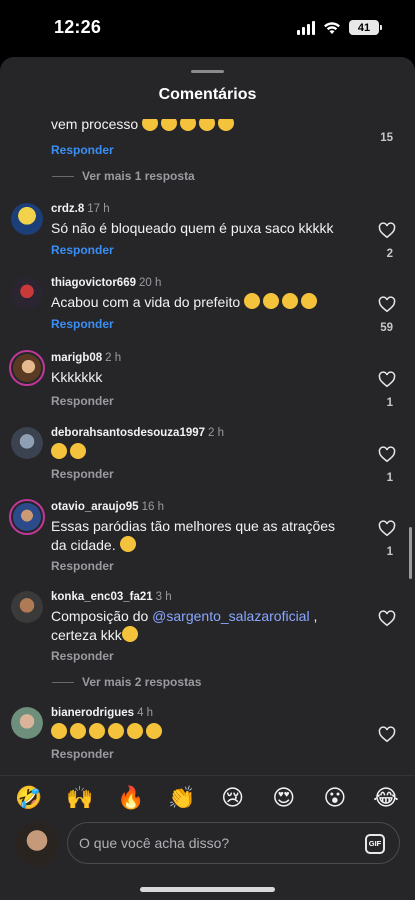 The width and height of the screenshot is (415, 900). I want to click on heart-eyes-emoji-button: 😍, so click(284, 798).